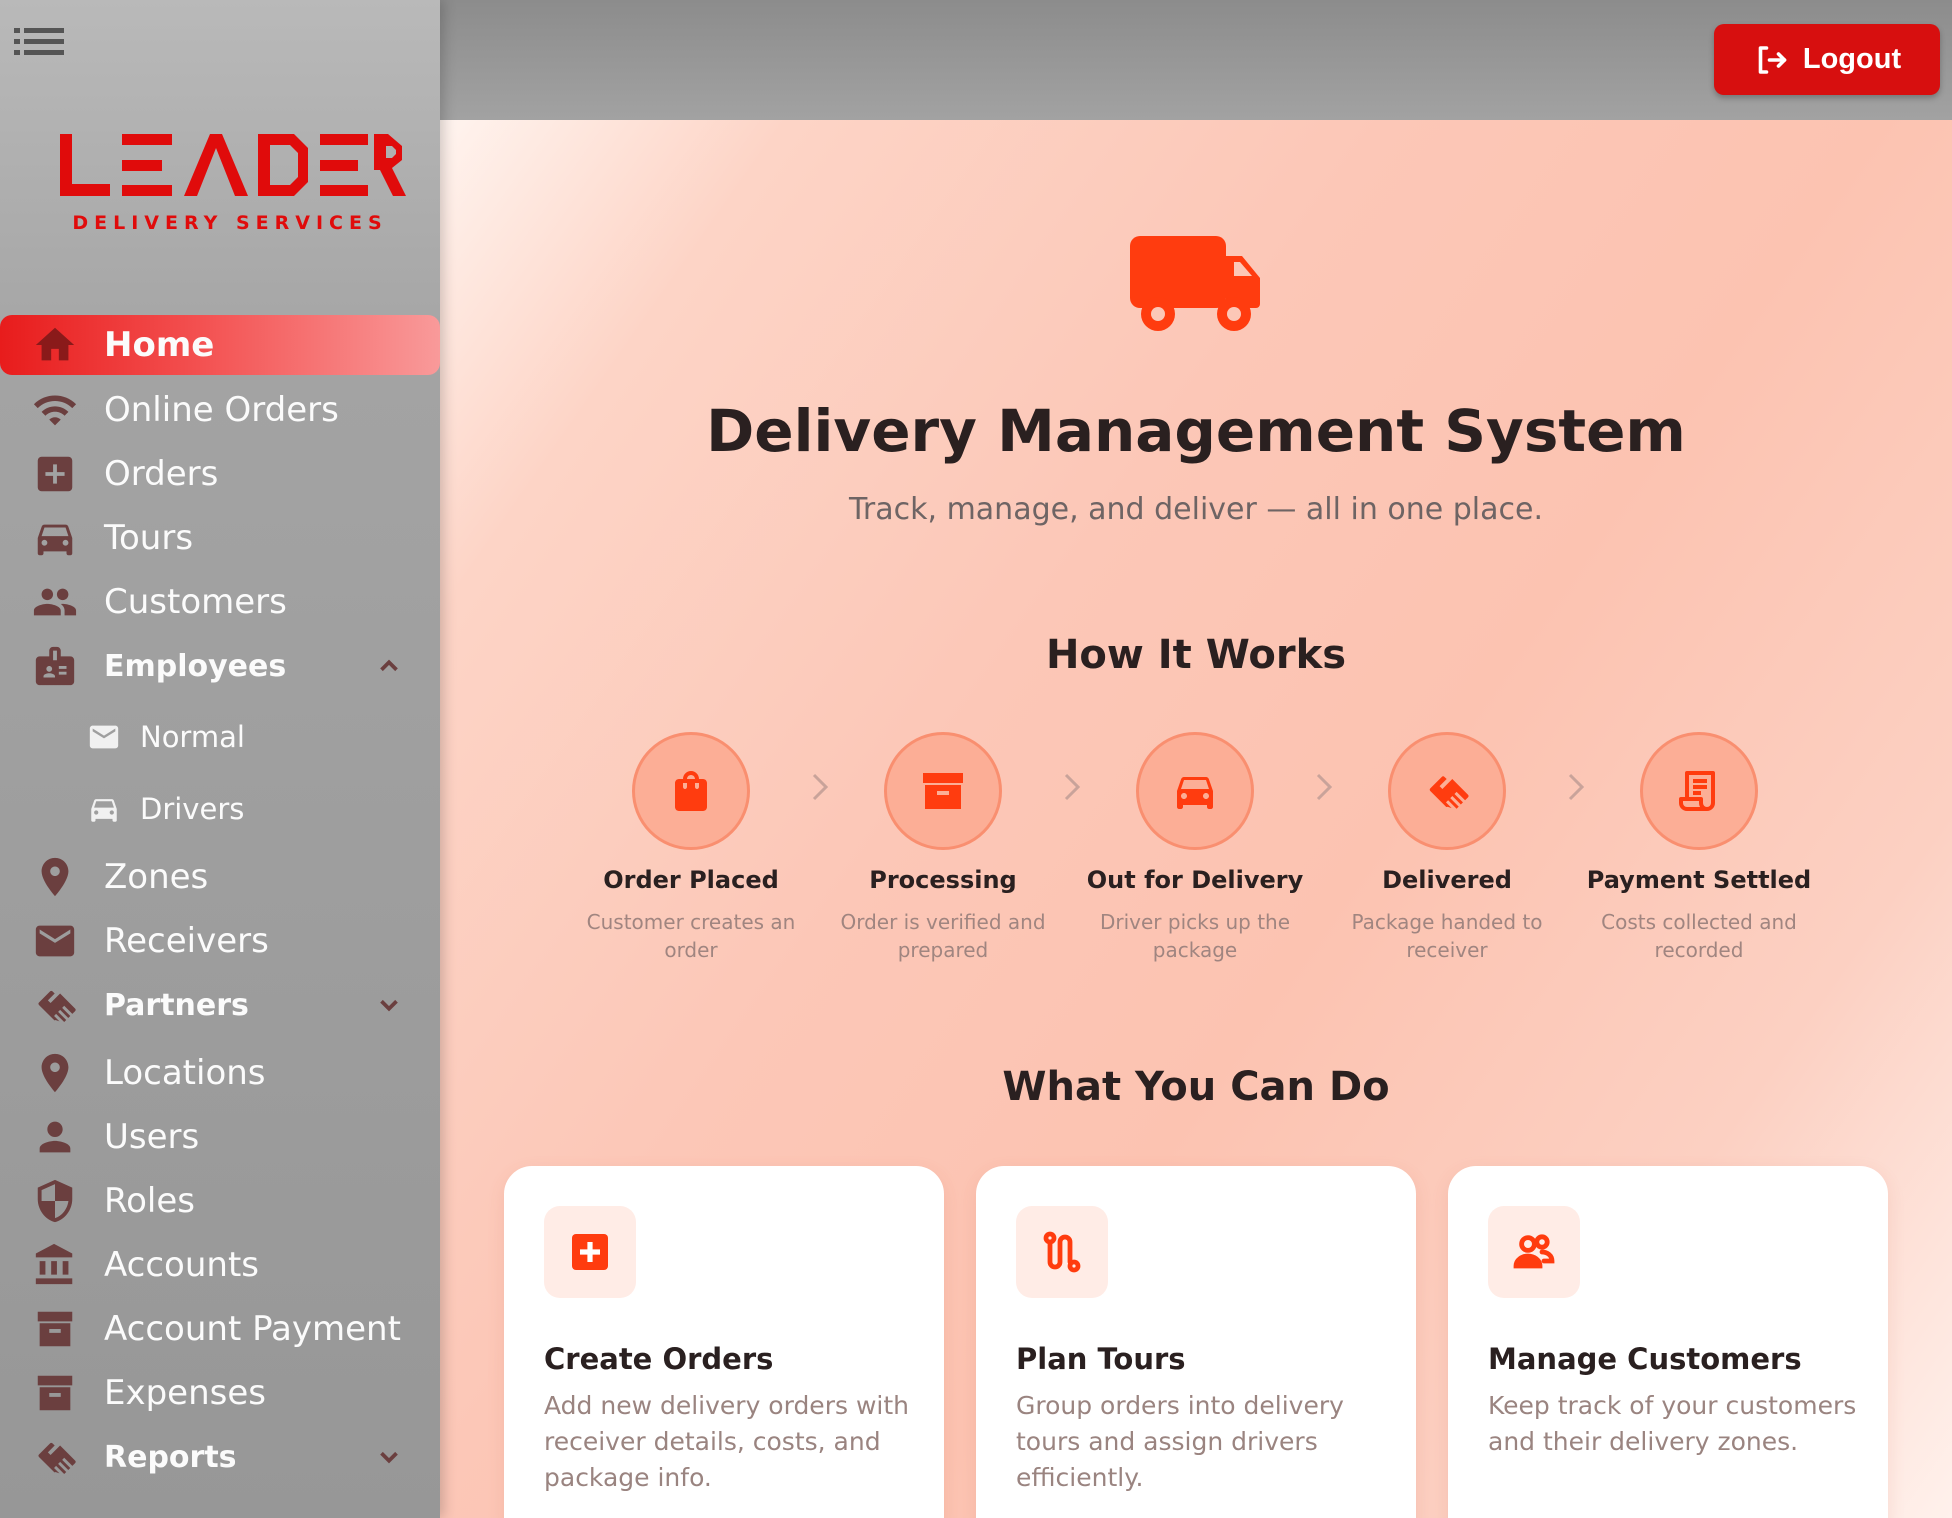  I want to click on sidebar-item-reports: Reports, so click(220, 1457).